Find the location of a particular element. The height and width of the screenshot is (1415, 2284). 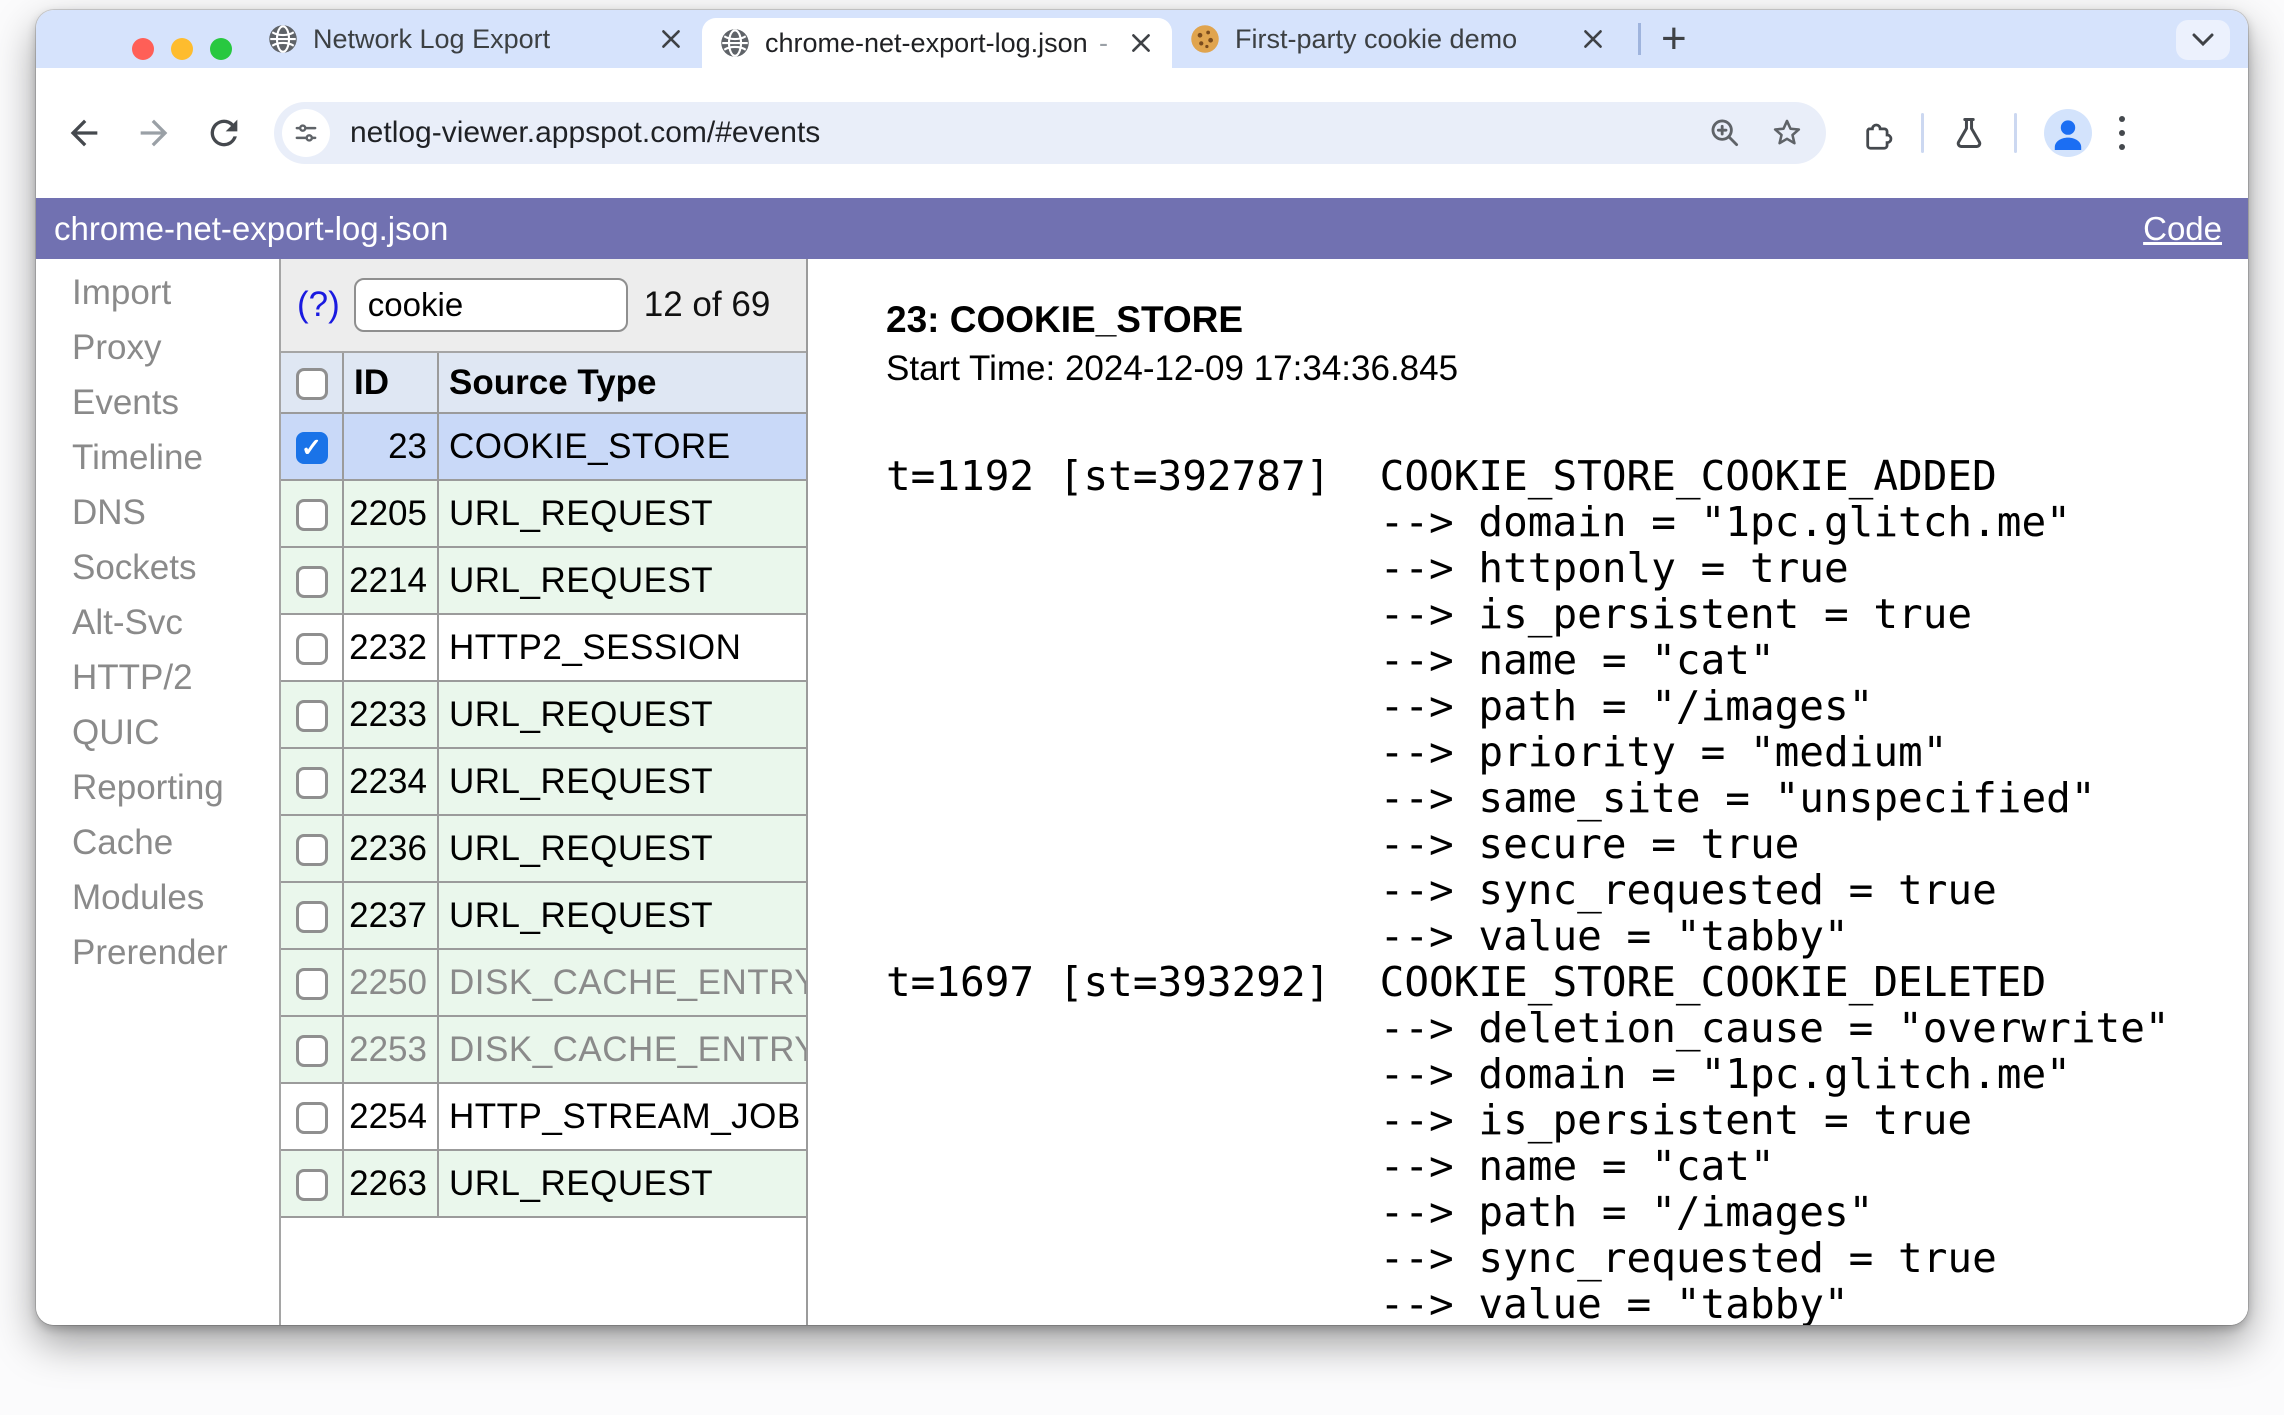

tab-chrome-net-export-log: chrome-net-export-log.json - is located at coordinates (937, 43).